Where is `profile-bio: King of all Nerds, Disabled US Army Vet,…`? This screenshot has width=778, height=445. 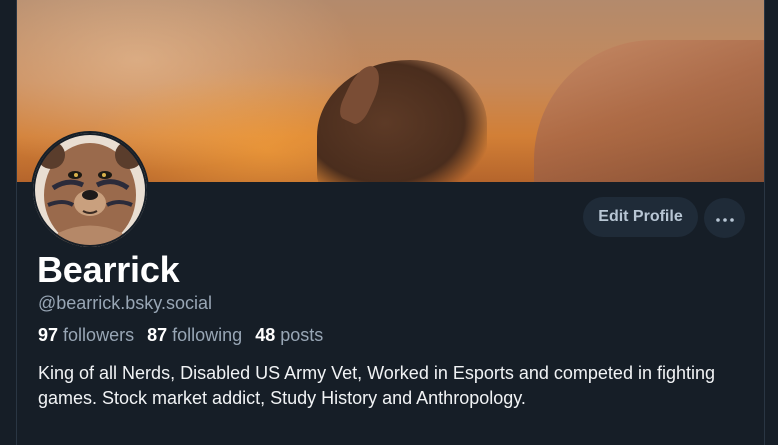 profile-bio: King of all Nerds, Disabled US Army Vet,… is located at coordinates (377, 385).